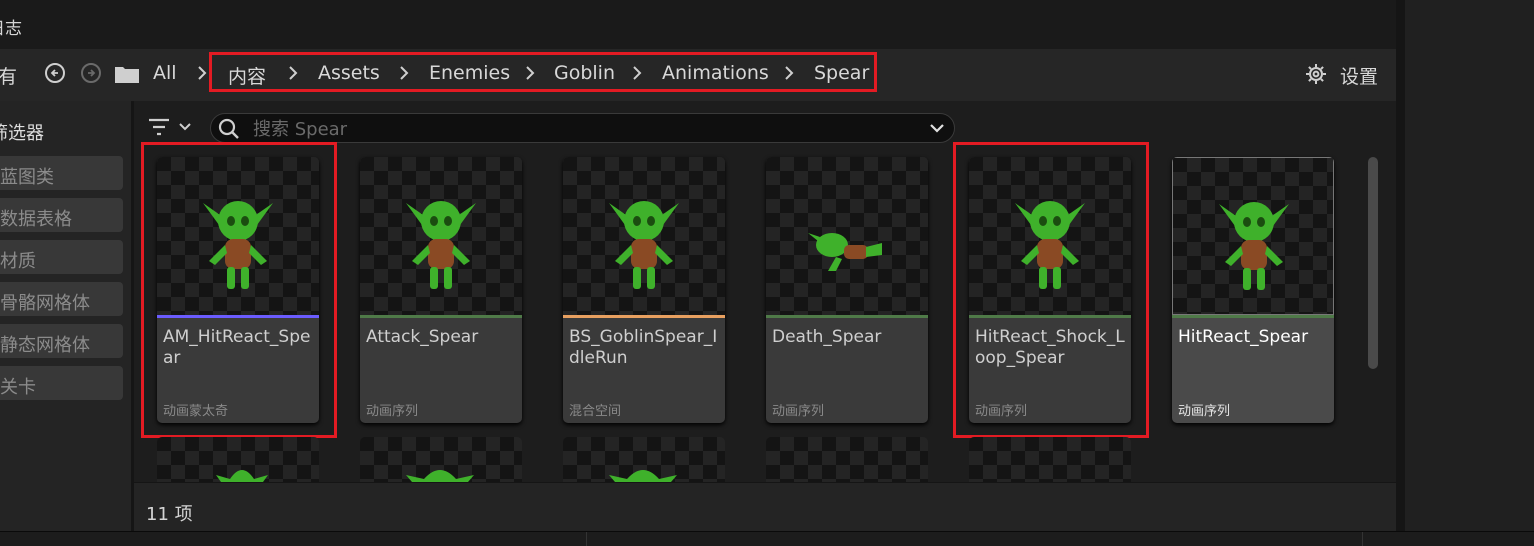 The height and width of the screenshot is (546, 1534). Describe the element at coordinates (767, 538) in the screenshot. I see `bottom-strip` at that location.